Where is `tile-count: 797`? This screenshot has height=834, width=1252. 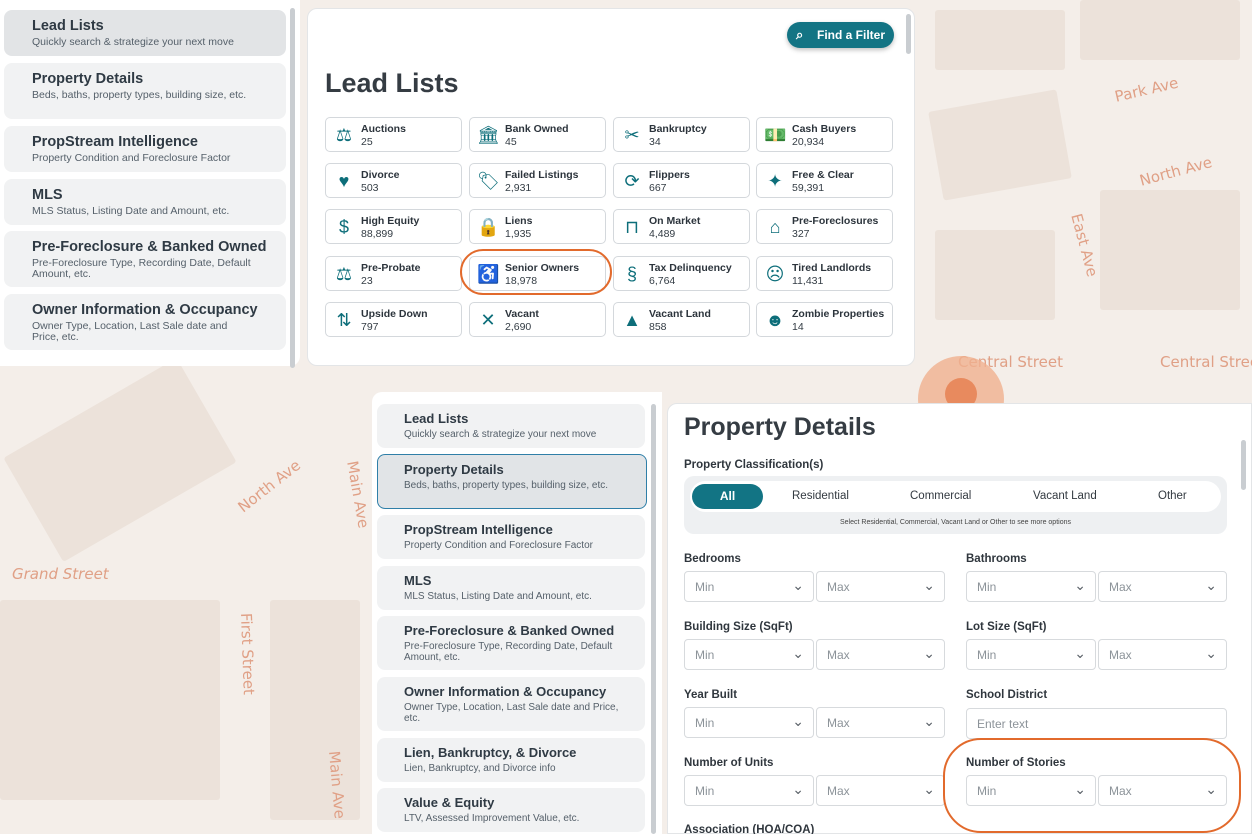 tile-count: 797 is located at coordinates (370, 327).